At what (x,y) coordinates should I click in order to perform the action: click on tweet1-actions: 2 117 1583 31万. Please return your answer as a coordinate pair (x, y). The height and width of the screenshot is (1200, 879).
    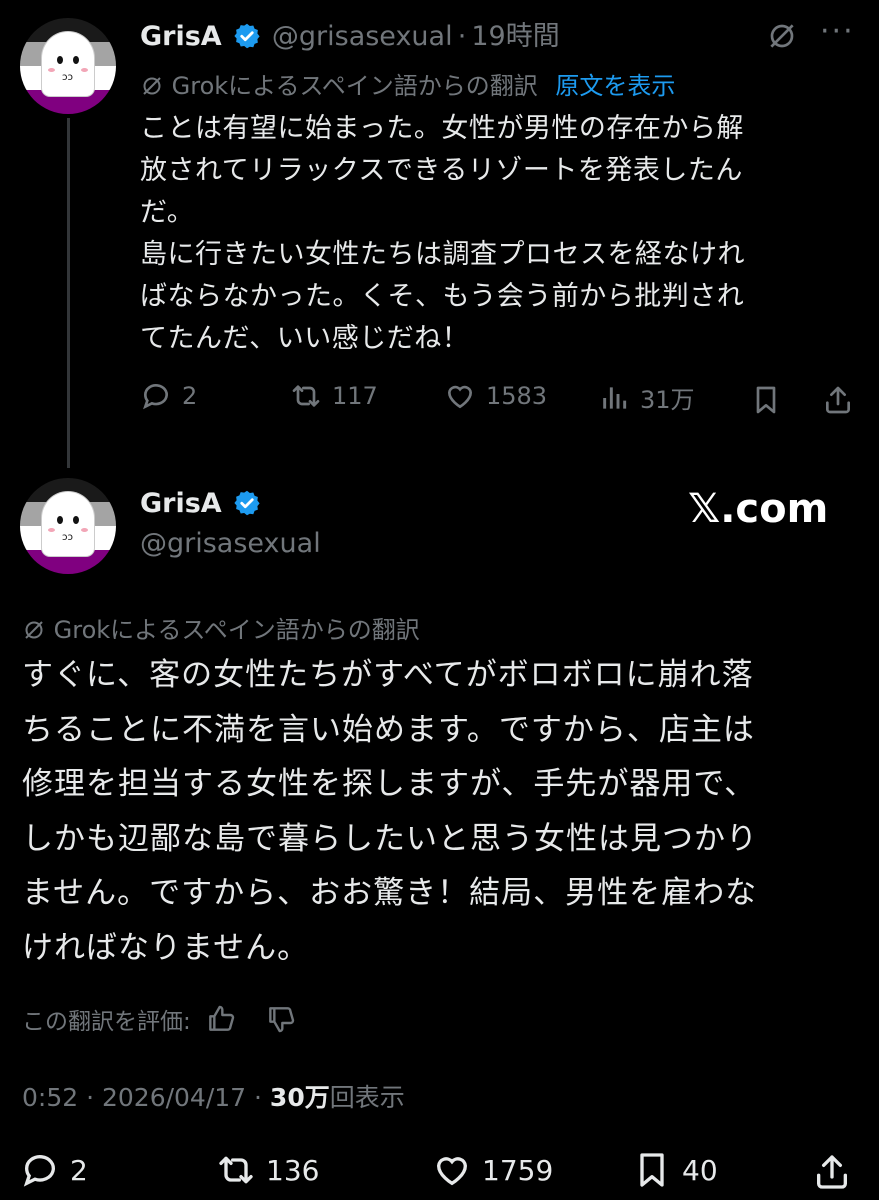
    Looking at the image, I should click on (500, 402).